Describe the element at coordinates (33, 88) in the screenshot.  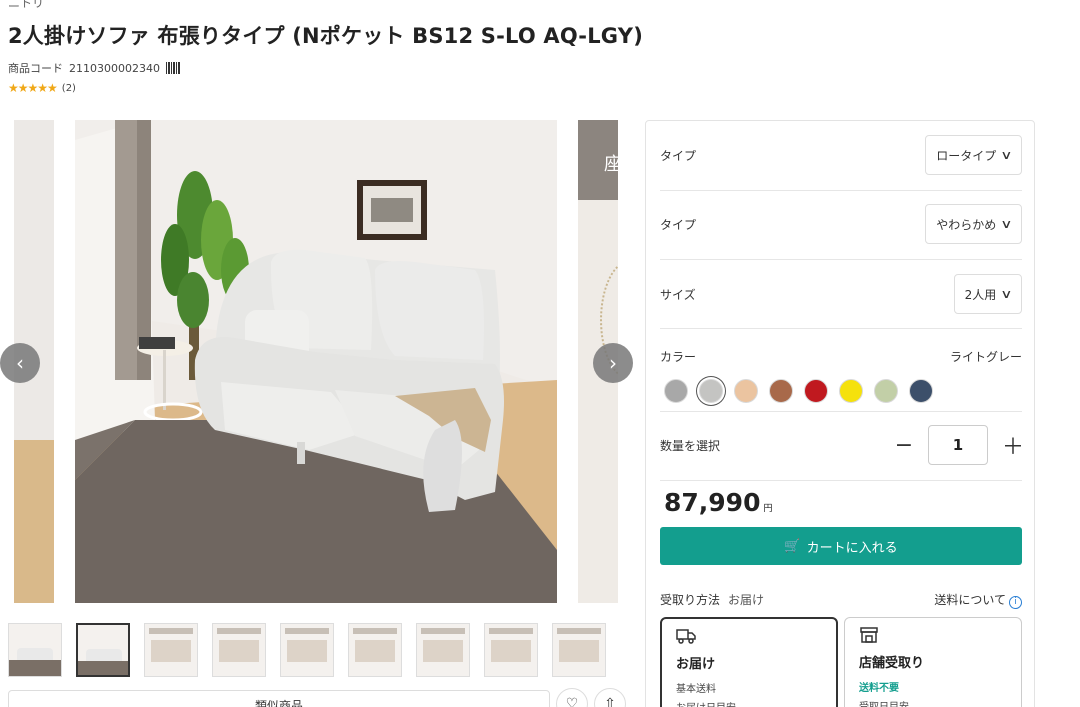
I see `rating-stars-icon: ★★★★★` at that location.